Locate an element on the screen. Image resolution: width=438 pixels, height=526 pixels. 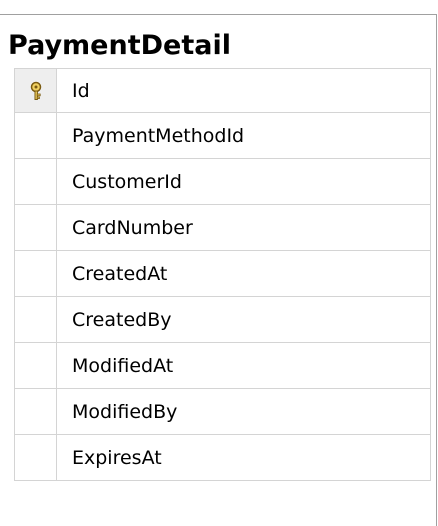
column-name: CardNumber is located at coordinates (243, 227).